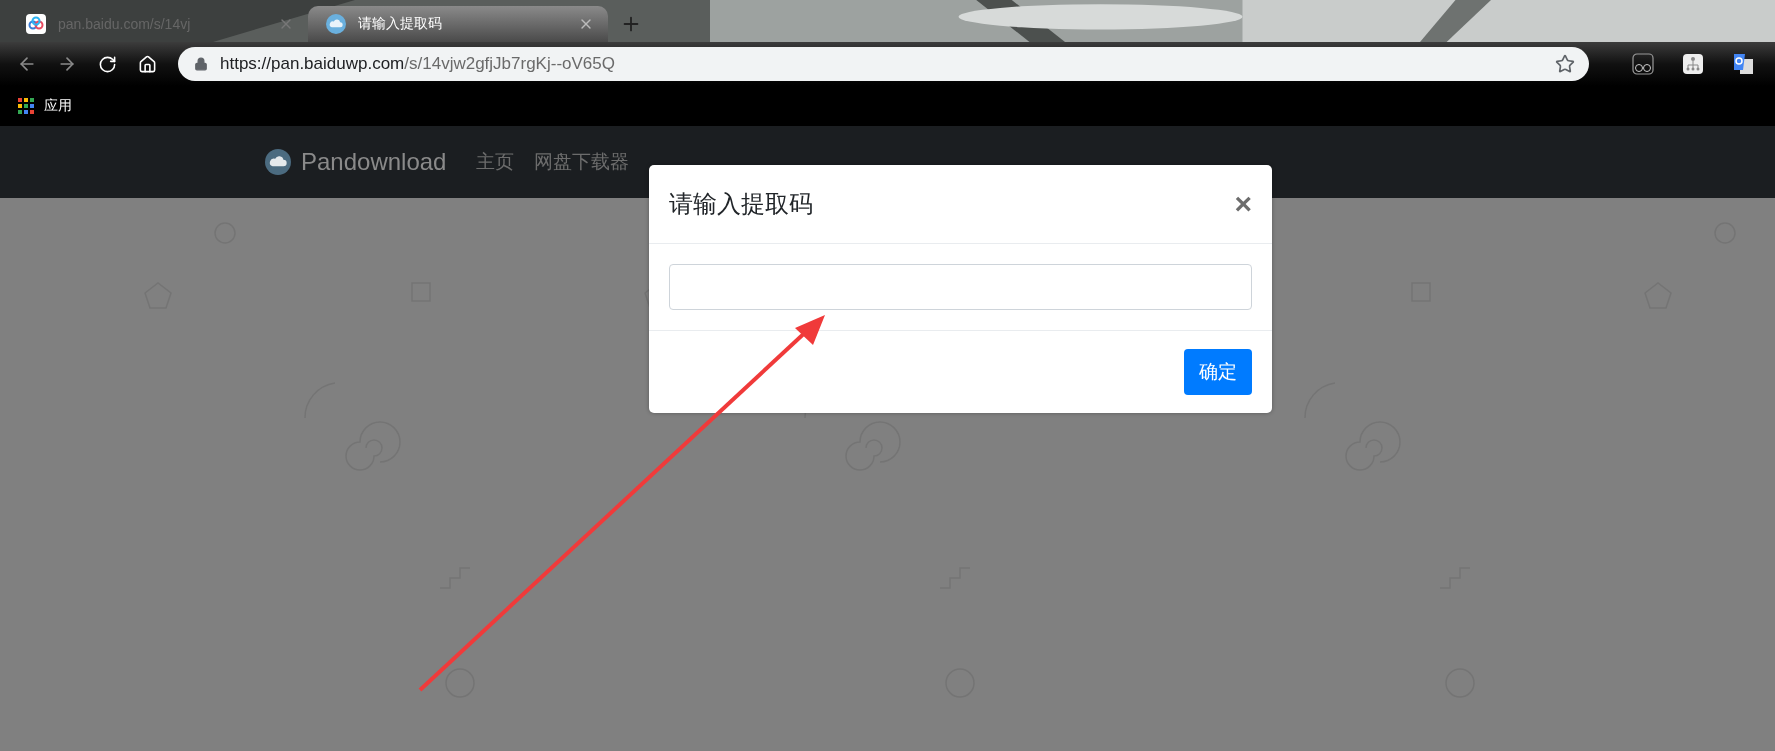 This screenshot has width=1775, height=751. Describe the element at coordinates (26, 106) in the screenshot. I see `apps-grid-icon` at that location.